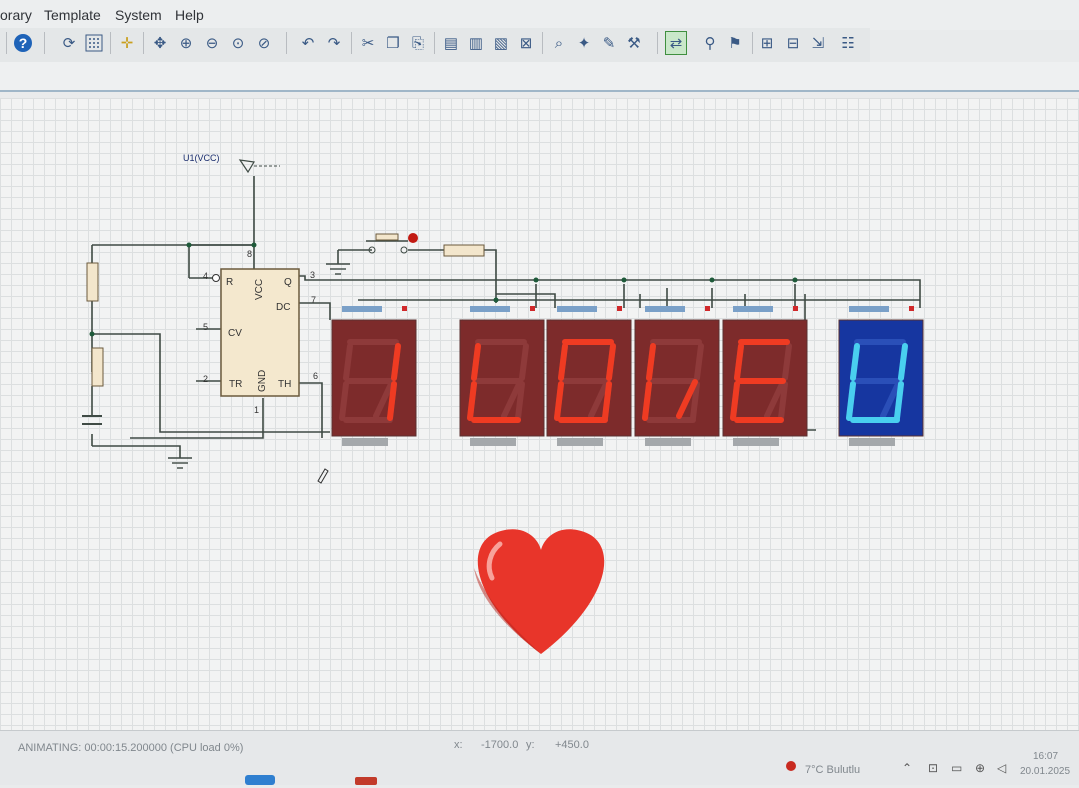 Image resolution: width=1079 pixels, height=788 pixels. Describe the element at coordinates (793, 43) in the screenshot. I see `remove-sheet-icon: ⊟` at that location.